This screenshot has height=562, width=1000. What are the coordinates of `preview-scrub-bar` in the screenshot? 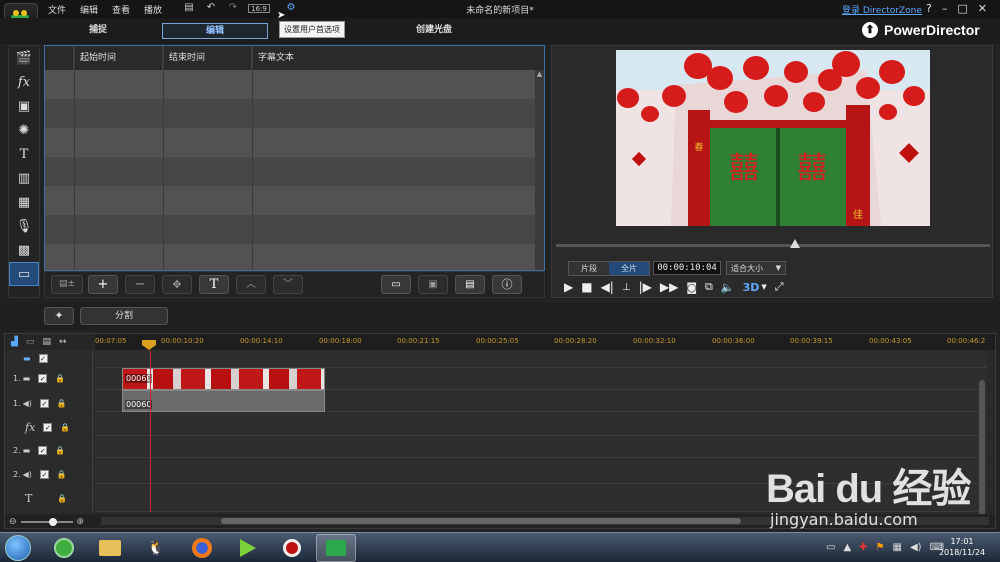 It's located at (773, 245).